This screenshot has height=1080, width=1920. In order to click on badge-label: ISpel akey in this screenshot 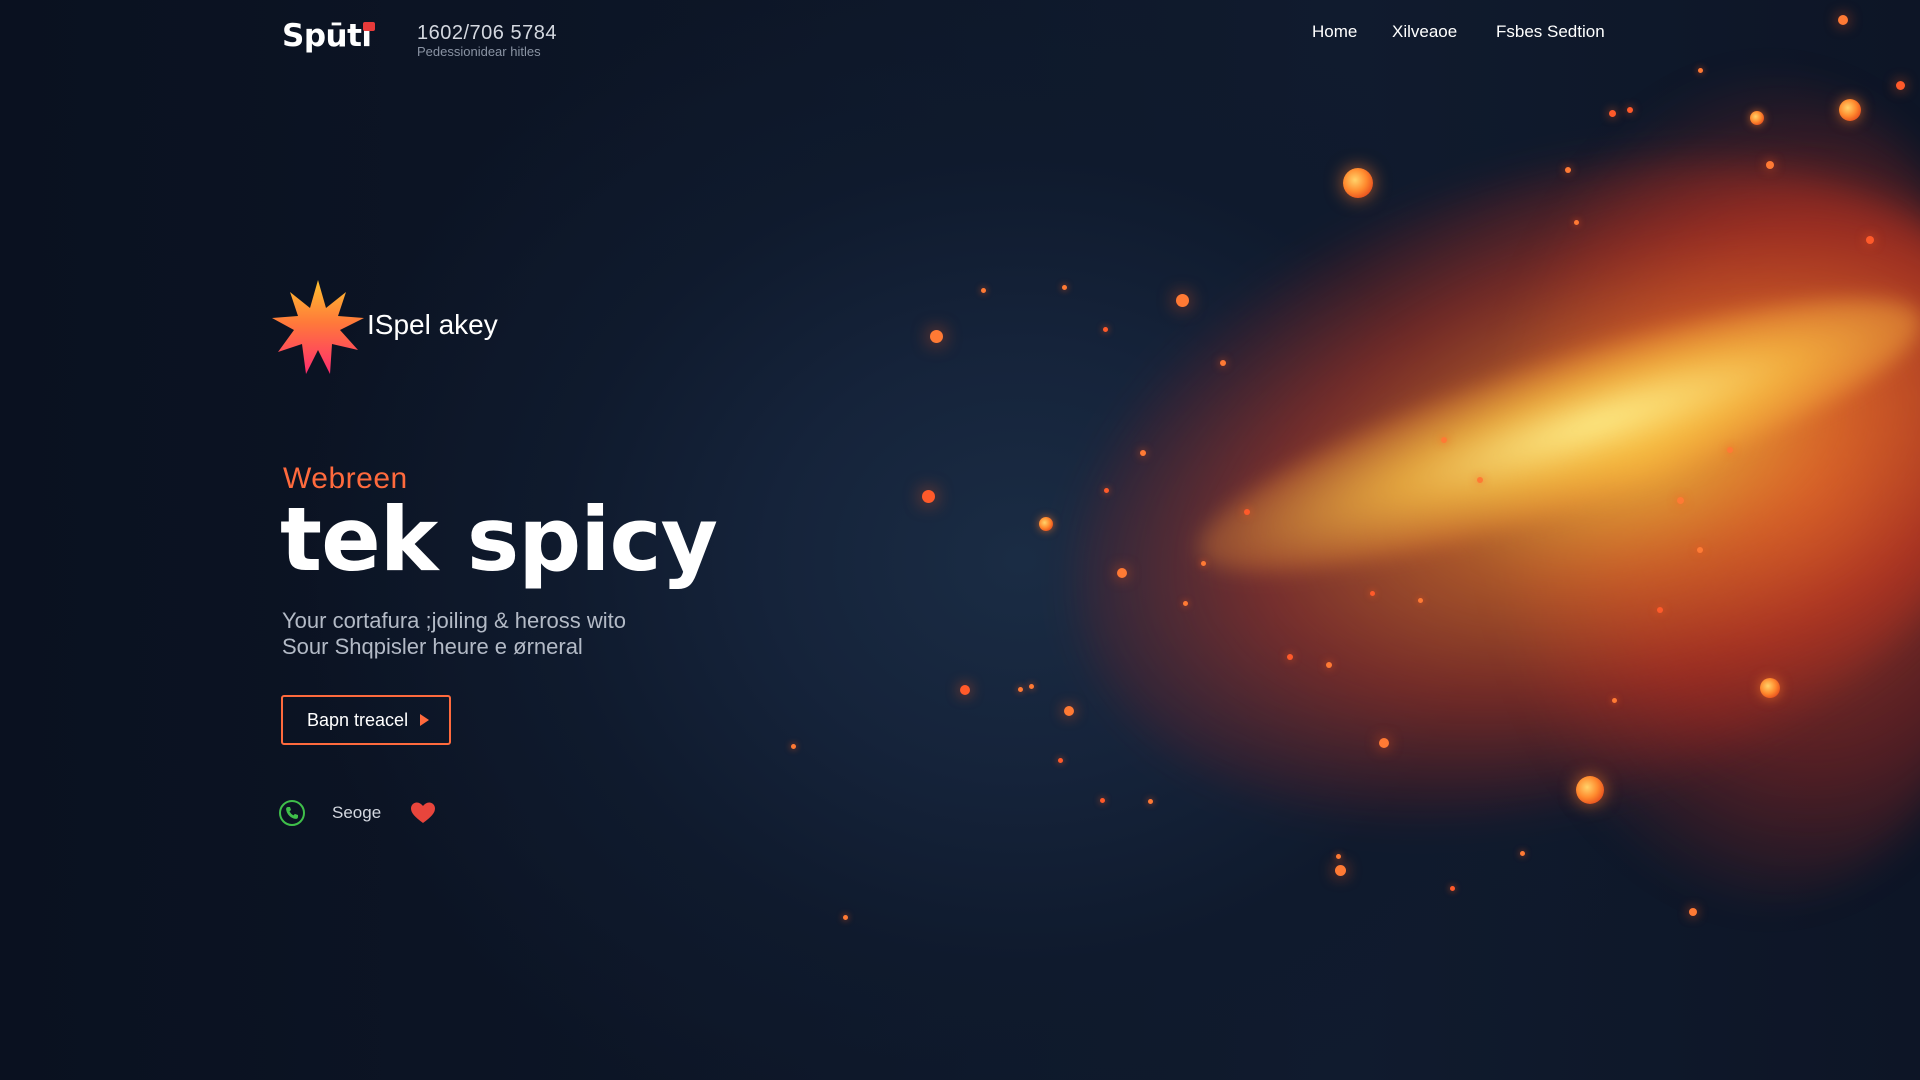, I will do `click(432, 324)`.